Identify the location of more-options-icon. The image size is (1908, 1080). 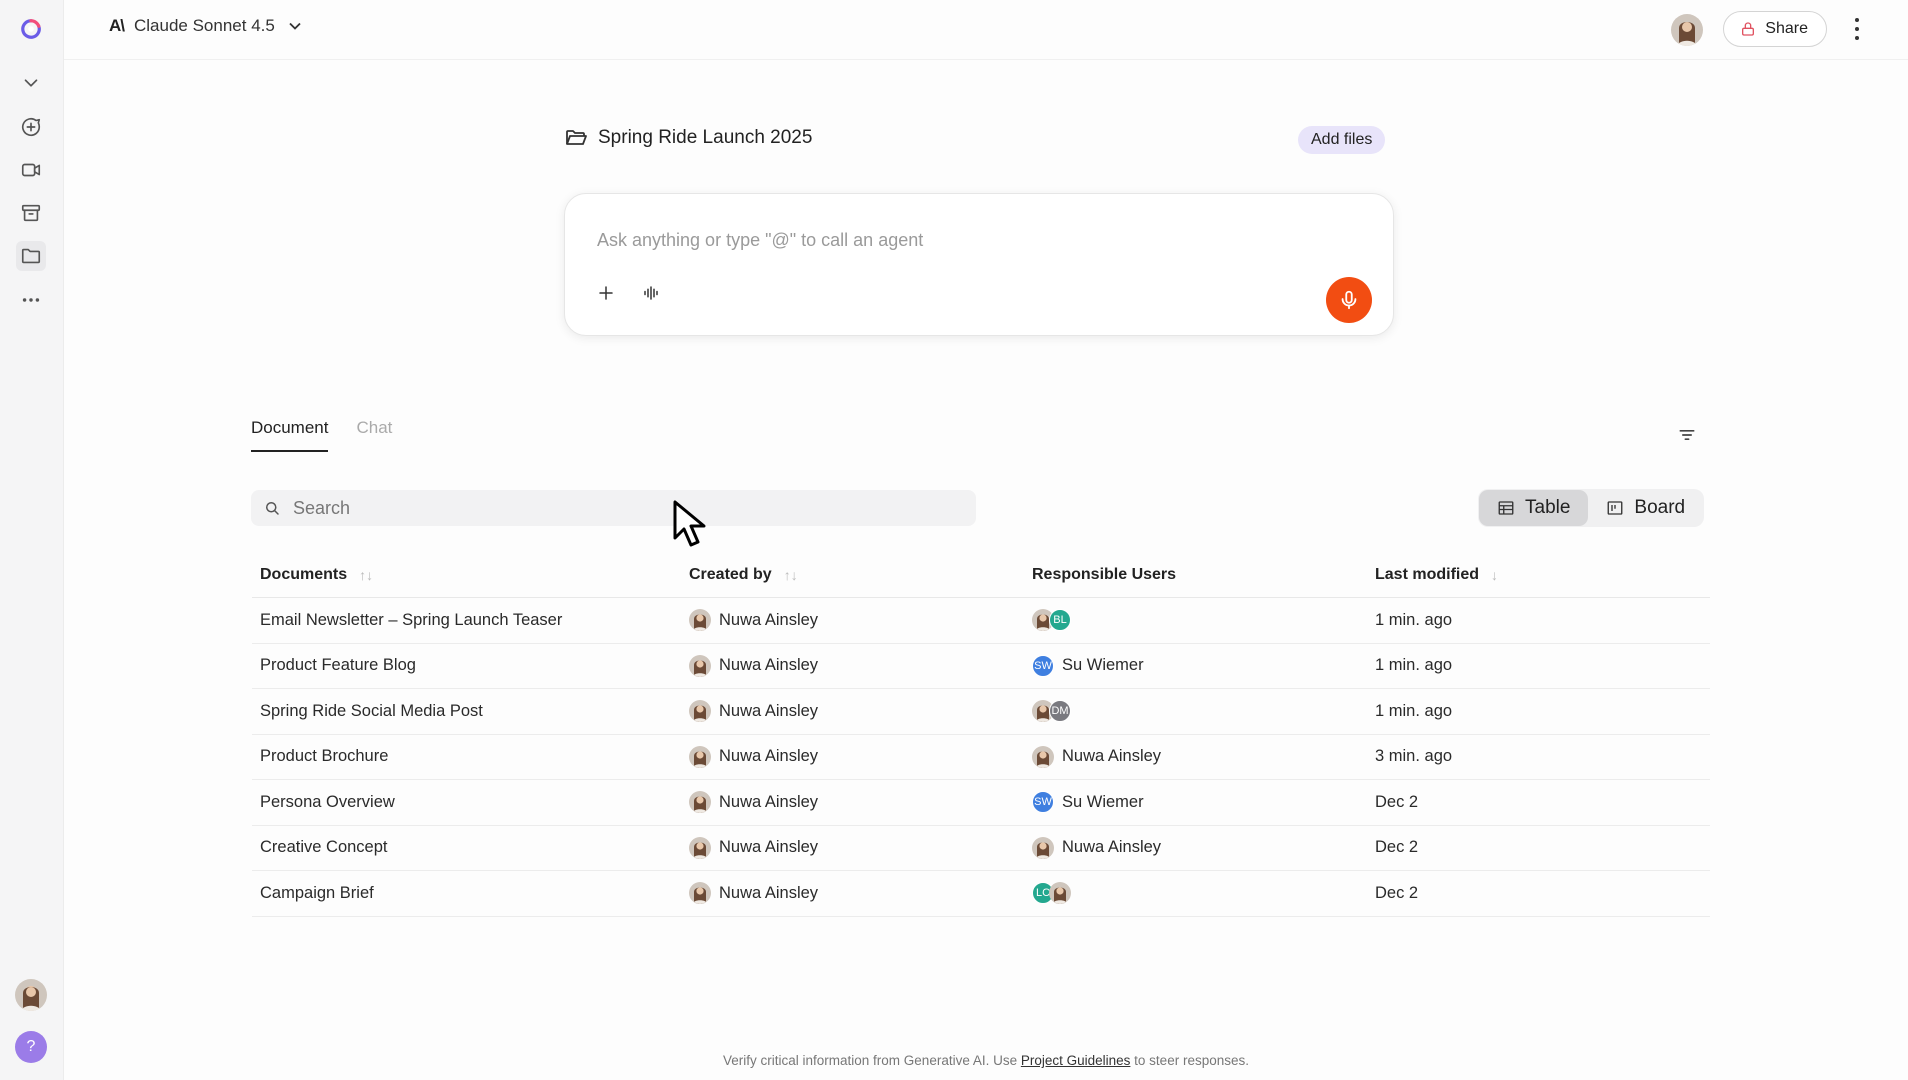
(1857, 29).